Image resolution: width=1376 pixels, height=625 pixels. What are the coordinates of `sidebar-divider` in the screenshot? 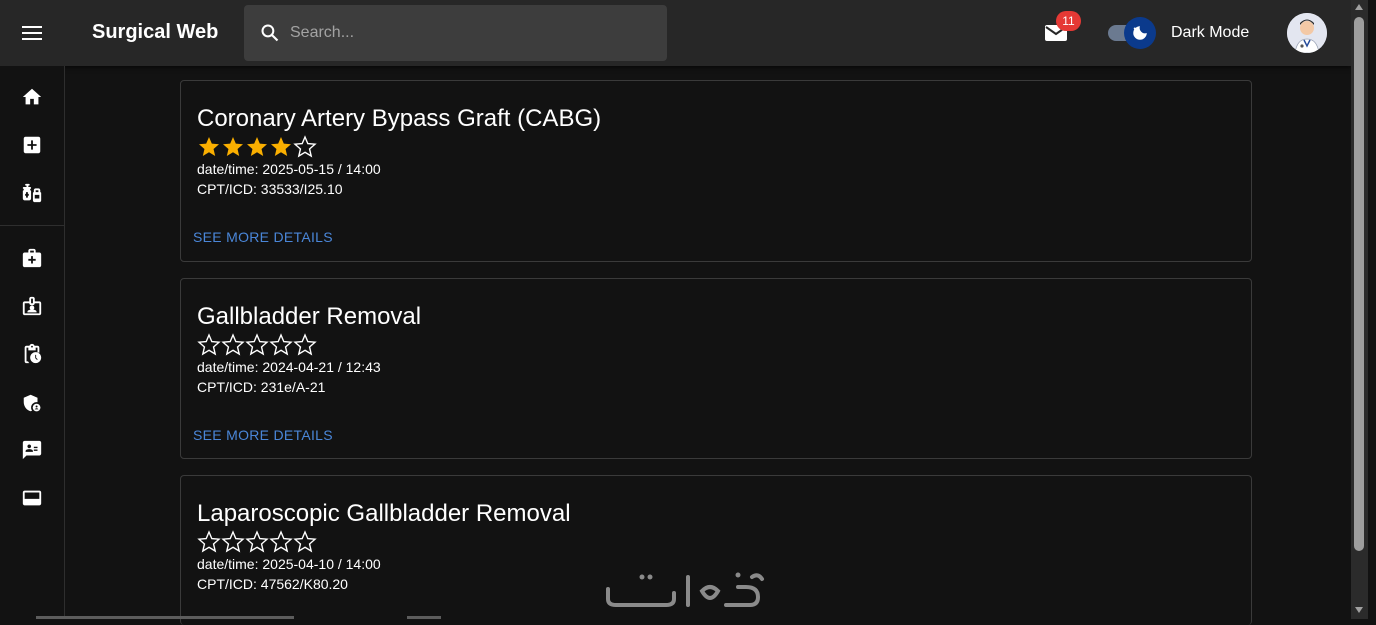 It's located at (32, 225).